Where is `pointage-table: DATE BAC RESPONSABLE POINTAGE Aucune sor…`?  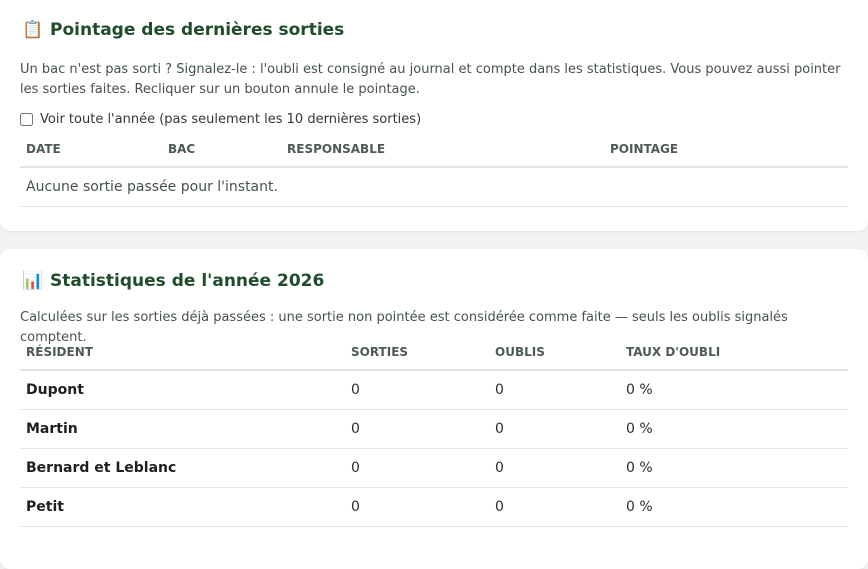
pointage-table: DATE BAC RESPONSABLE POINTAGE Aucune sor… is located at coordinates (434, 174).